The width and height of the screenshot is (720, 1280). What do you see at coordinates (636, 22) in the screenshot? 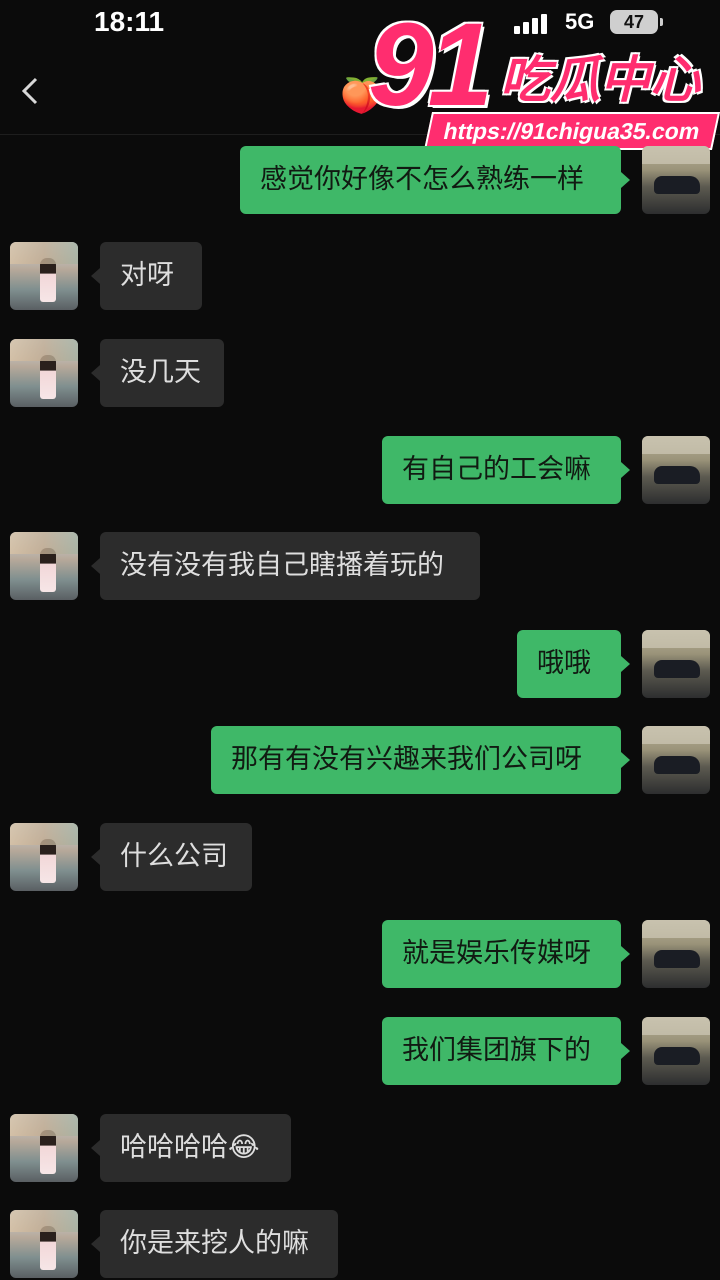
I see `battery-icon: 47` at bounding box center [636, 22].